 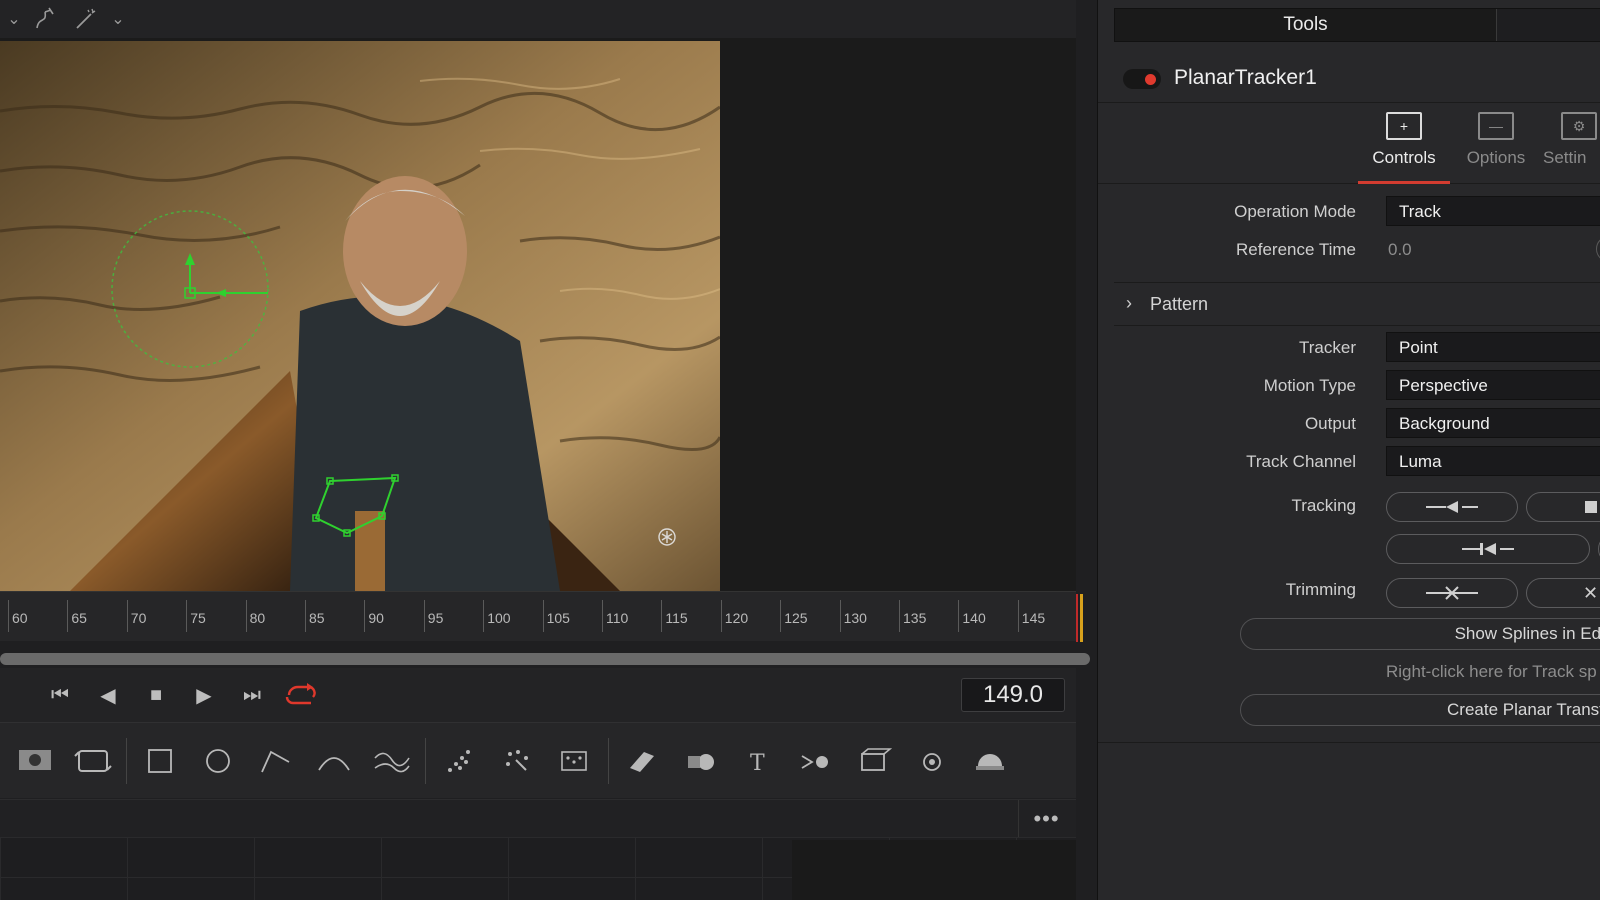 What do you see at coordinates (1357, 304) in the screenshot?
I see `pattern-section: › Pattern` at bounding box center [1357, 304].